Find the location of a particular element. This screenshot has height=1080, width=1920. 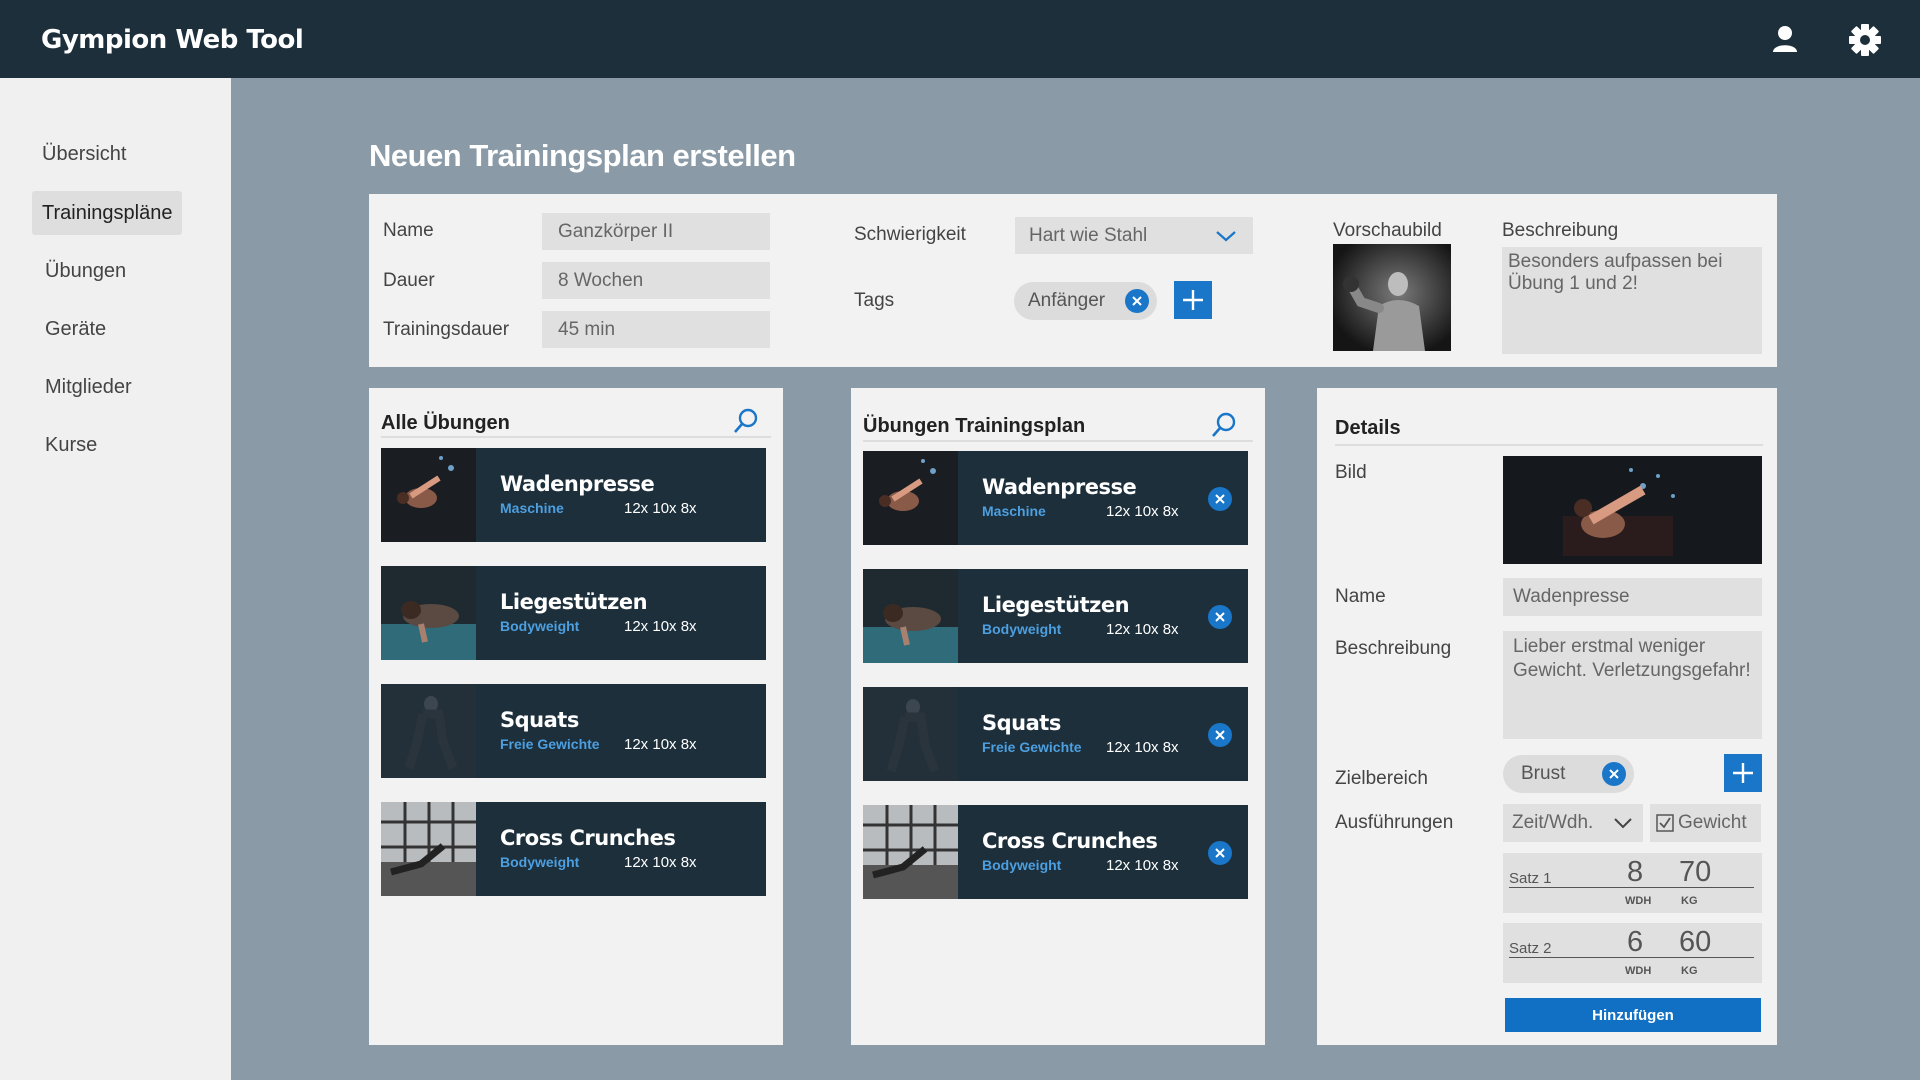

plan-exercises-title: Übungen Trainingsplan is located at coordinates (974, 426).